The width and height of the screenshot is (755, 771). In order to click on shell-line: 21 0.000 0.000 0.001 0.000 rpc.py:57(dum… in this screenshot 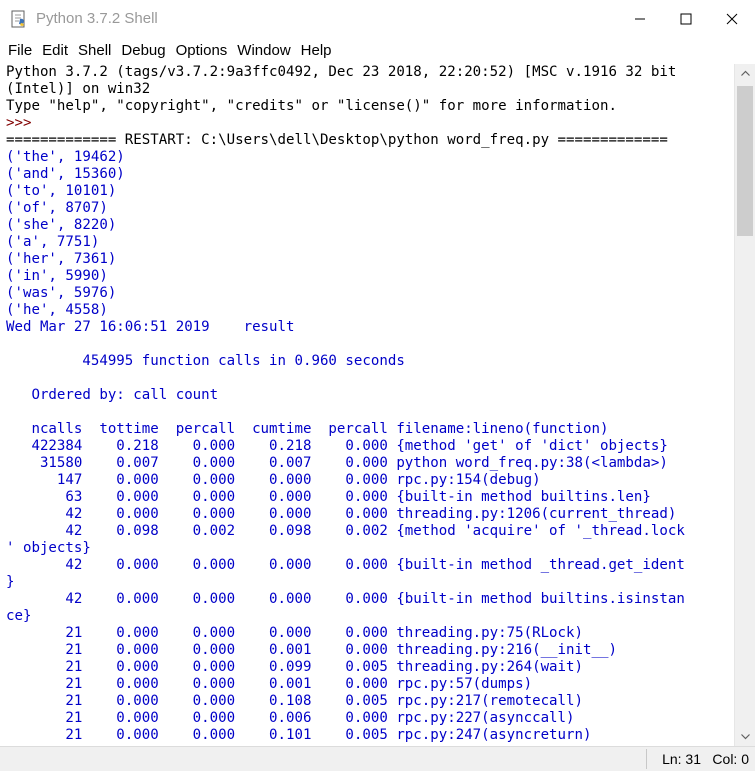, I will do `click(269, 684)`.